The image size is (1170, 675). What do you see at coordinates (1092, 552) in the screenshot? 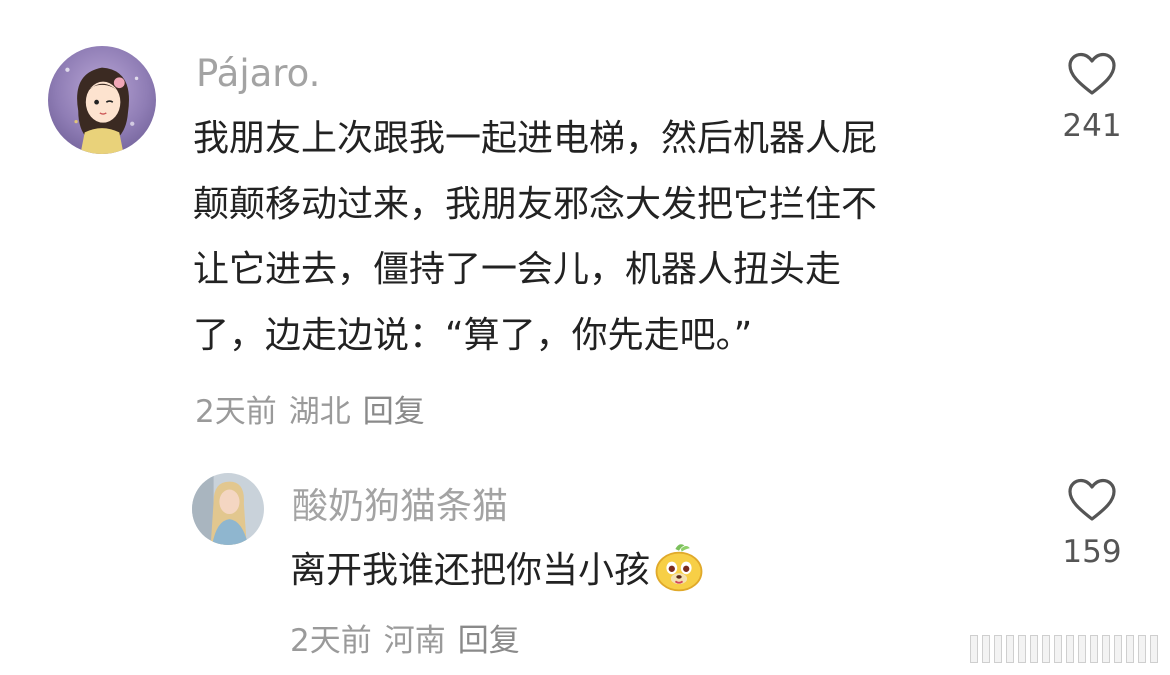
I see `reply-like-count: 159` at bounding box center [1092, 552].